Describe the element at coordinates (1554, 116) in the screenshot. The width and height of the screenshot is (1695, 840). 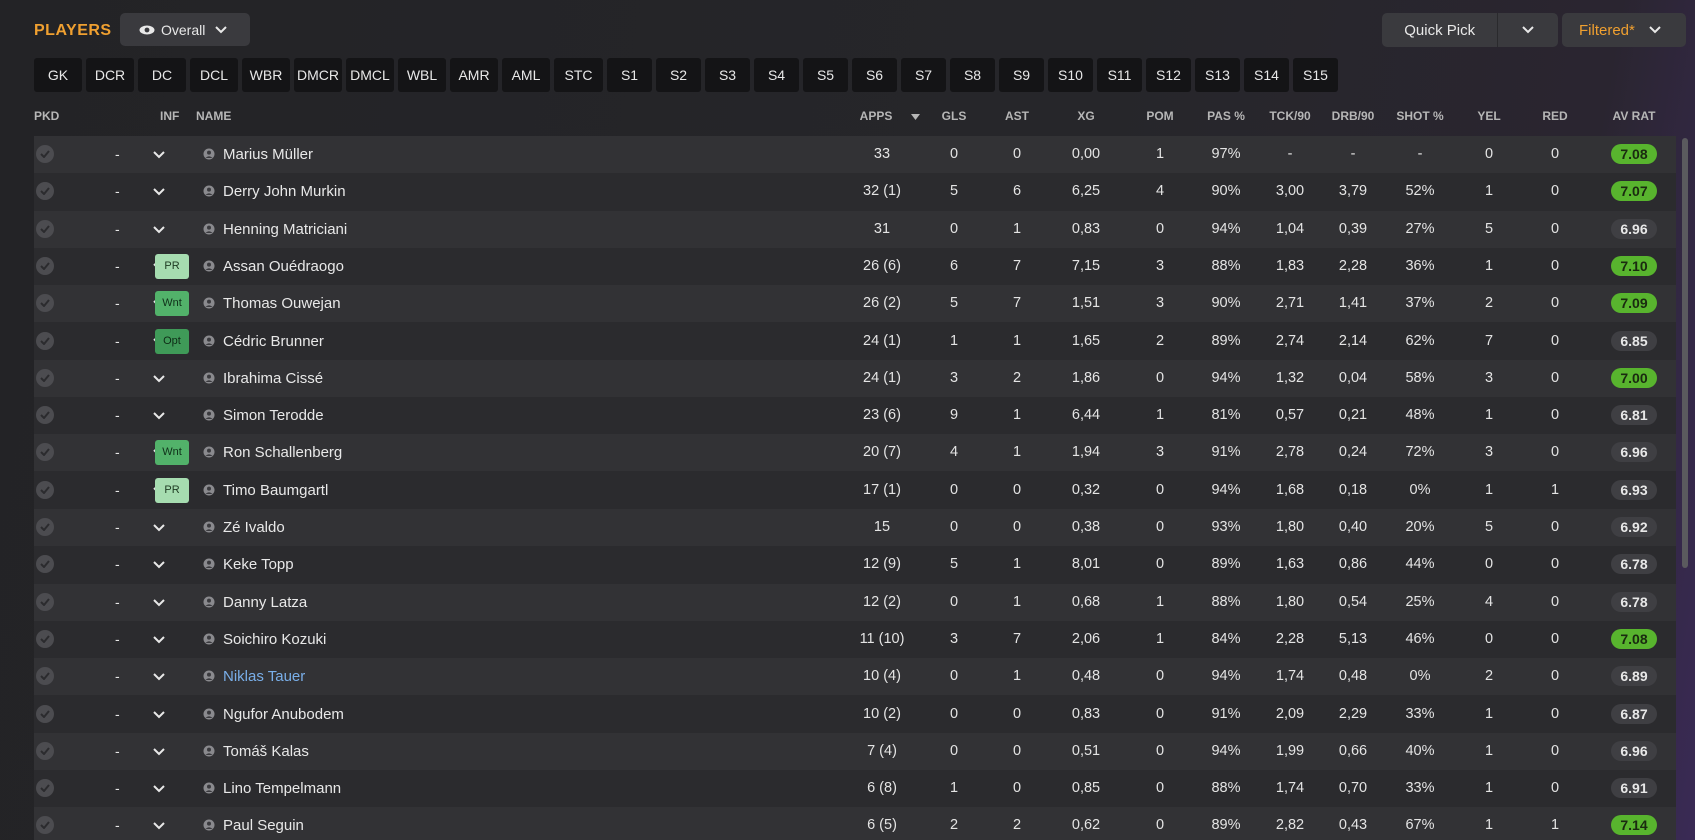
I see `col-header-red: RED` at that location.